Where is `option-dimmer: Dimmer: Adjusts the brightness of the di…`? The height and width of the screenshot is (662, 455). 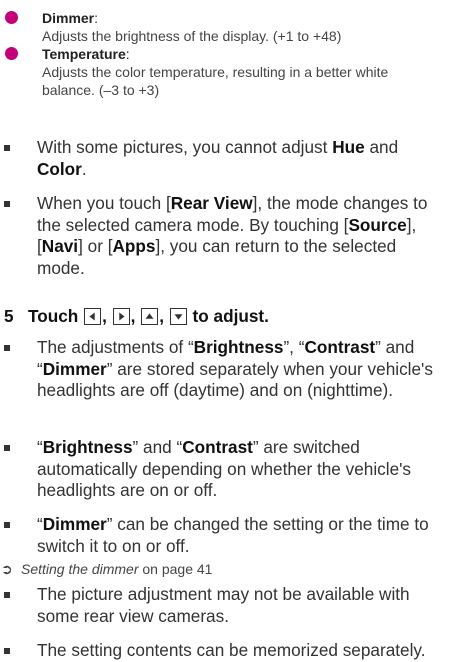 option-dimmer: Dimmer: Adjusts the brightness of the di… is located at coordinates (230, 27).